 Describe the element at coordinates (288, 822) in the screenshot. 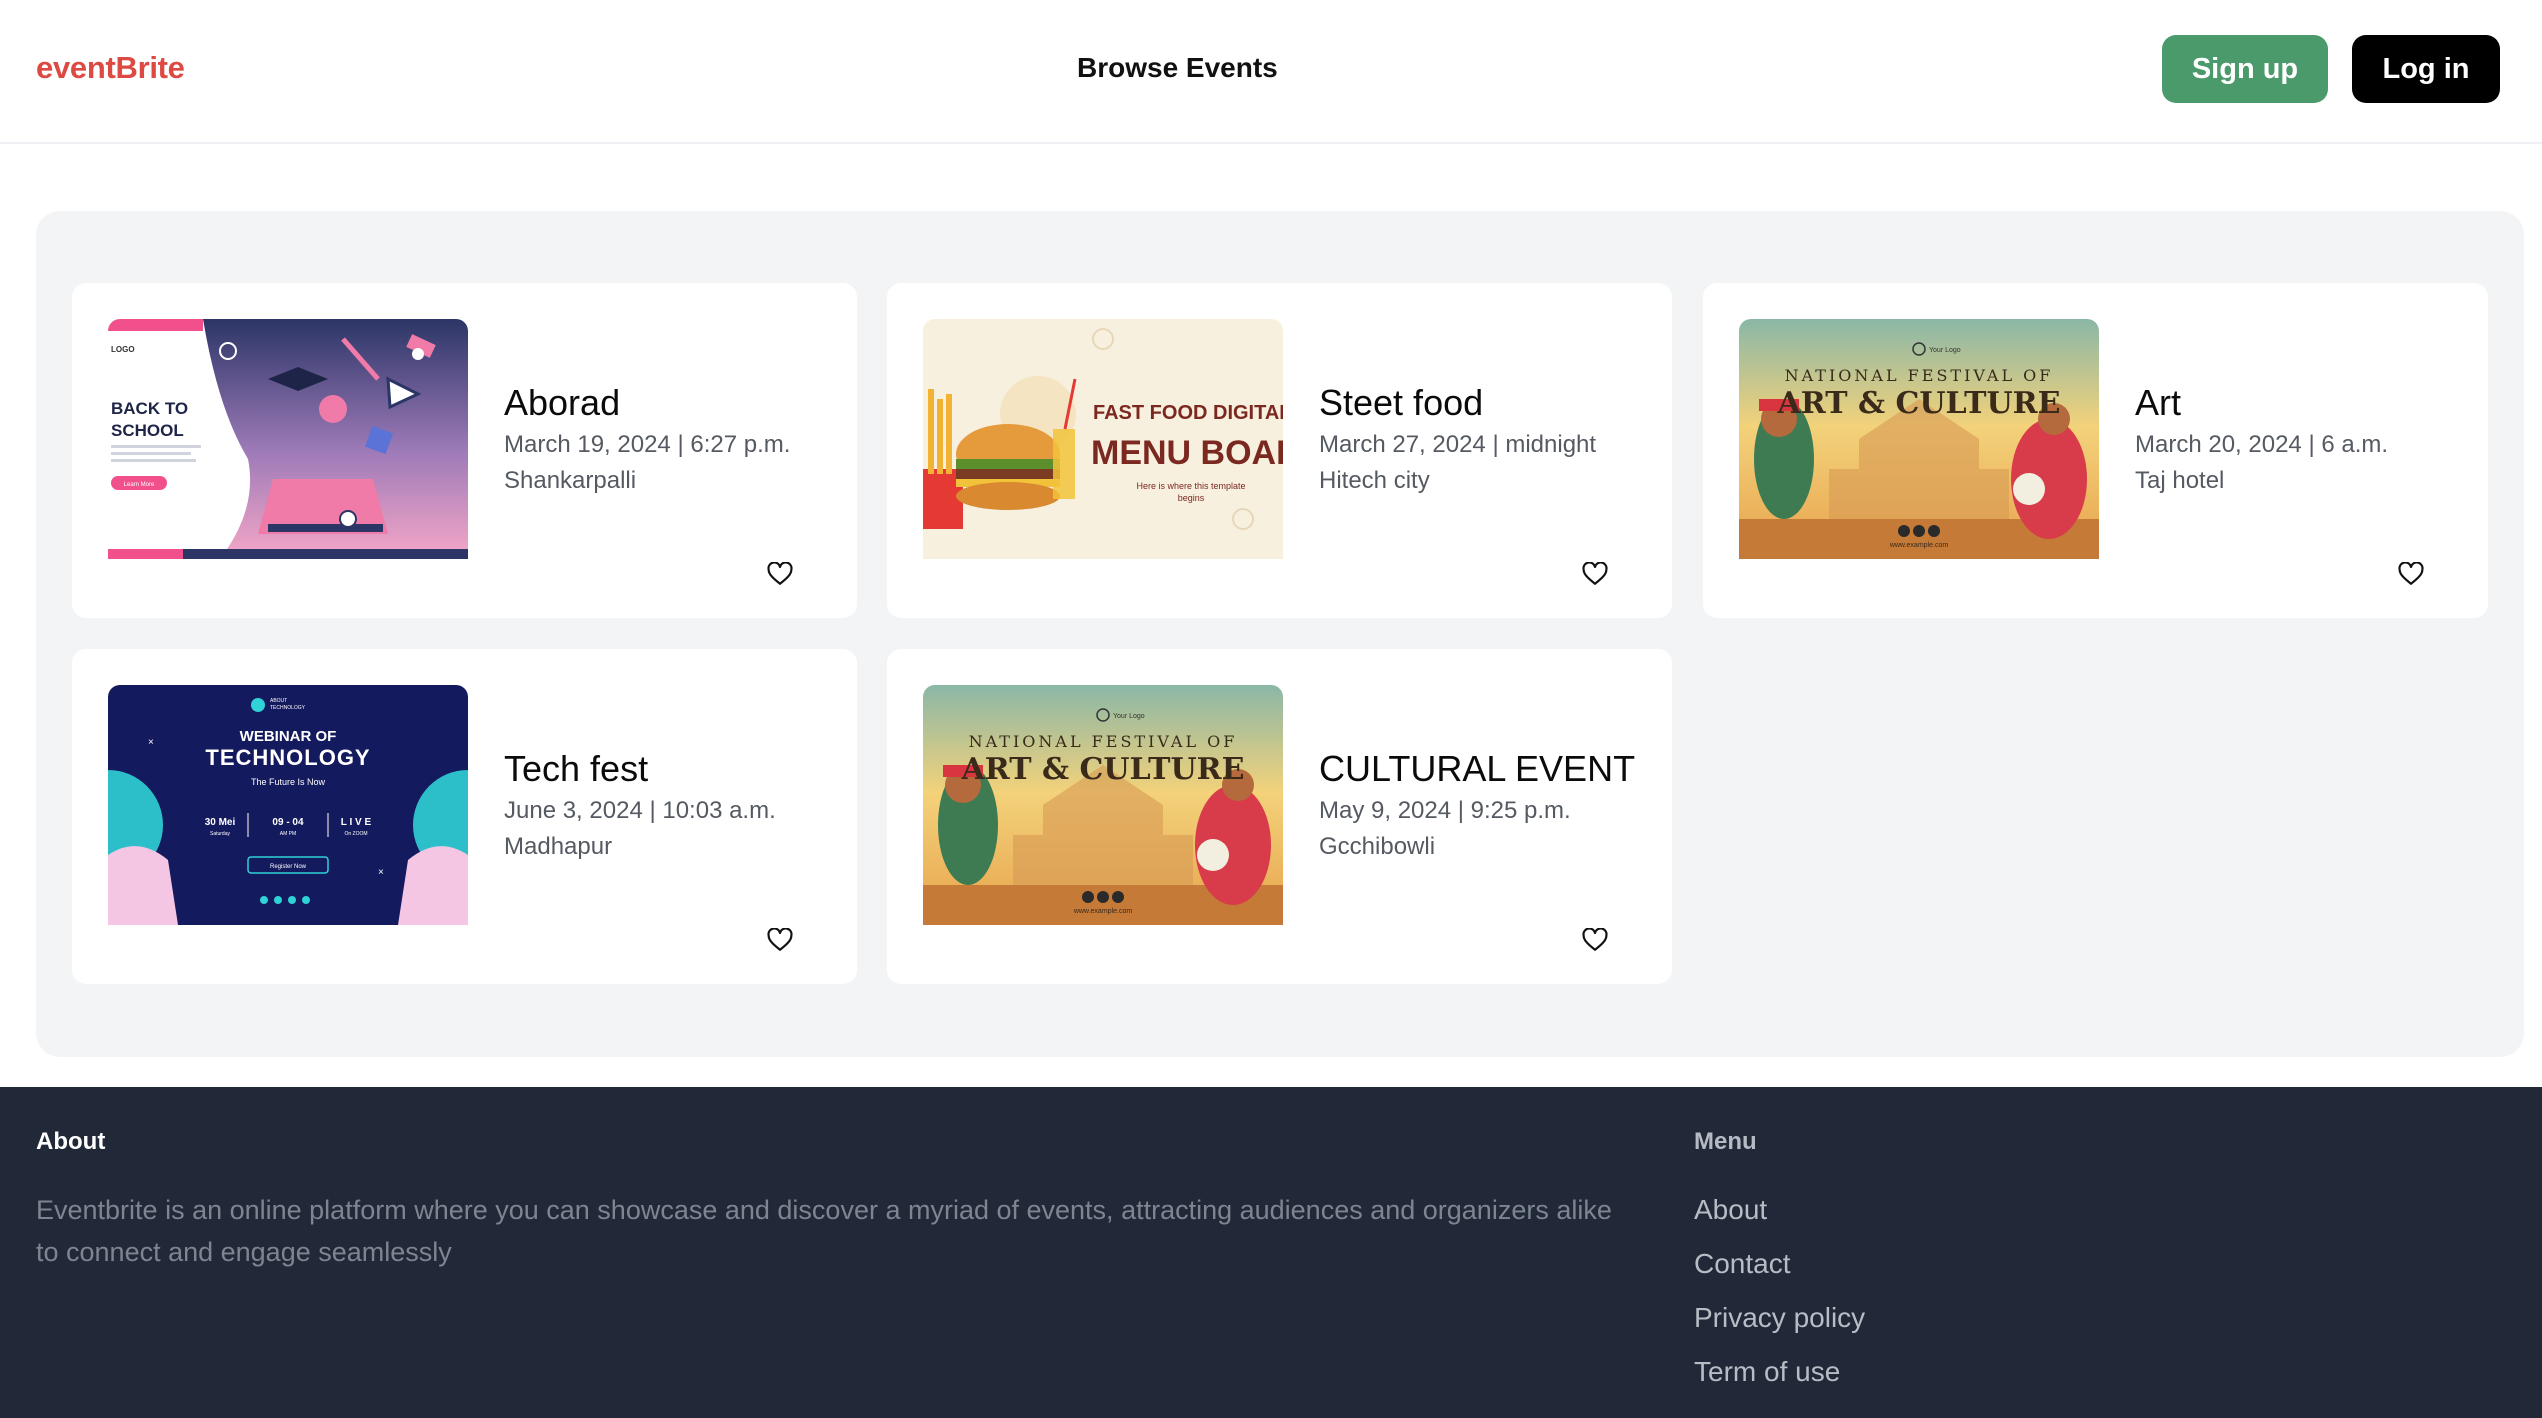

I see `svg-text: 09 - 04` at that location.